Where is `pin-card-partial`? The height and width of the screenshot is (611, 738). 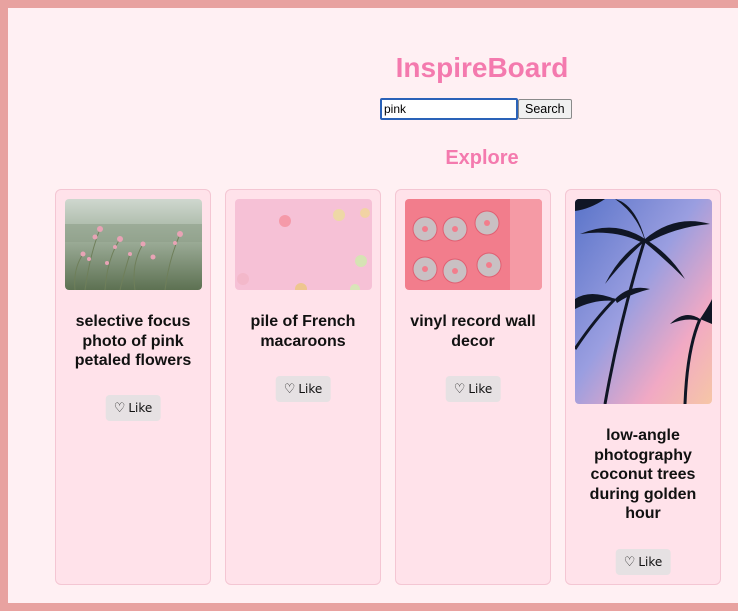
pin-card-partial is located at coordinates (482, 608).